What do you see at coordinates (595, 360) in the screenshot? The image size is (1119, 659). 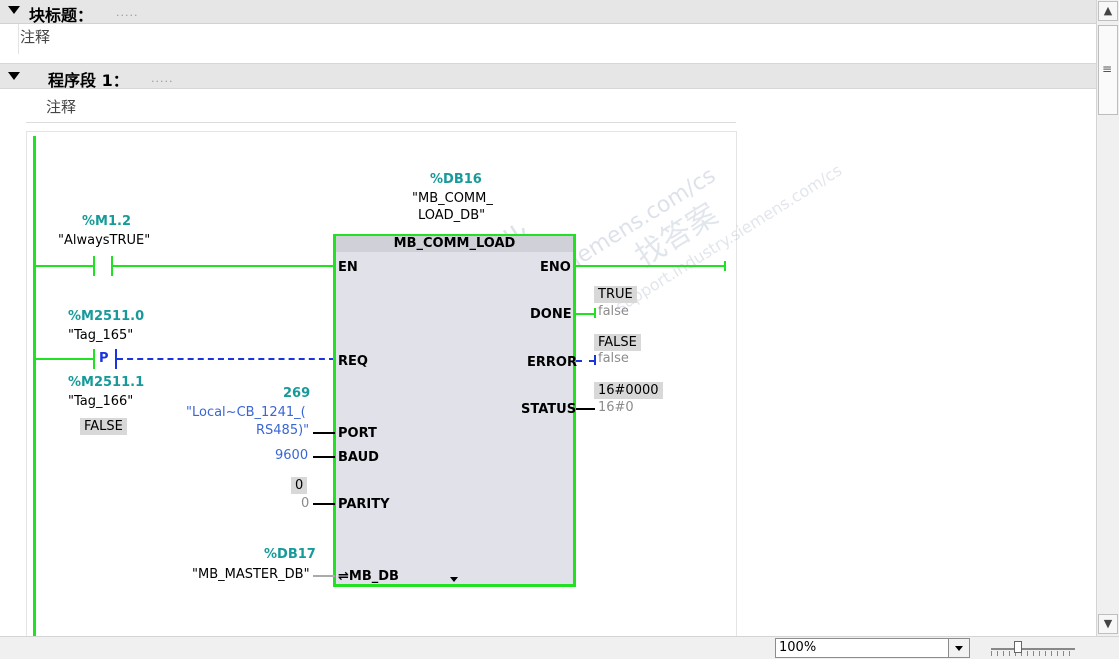 I see `error-wire-end` at bounding box center [595, 360].